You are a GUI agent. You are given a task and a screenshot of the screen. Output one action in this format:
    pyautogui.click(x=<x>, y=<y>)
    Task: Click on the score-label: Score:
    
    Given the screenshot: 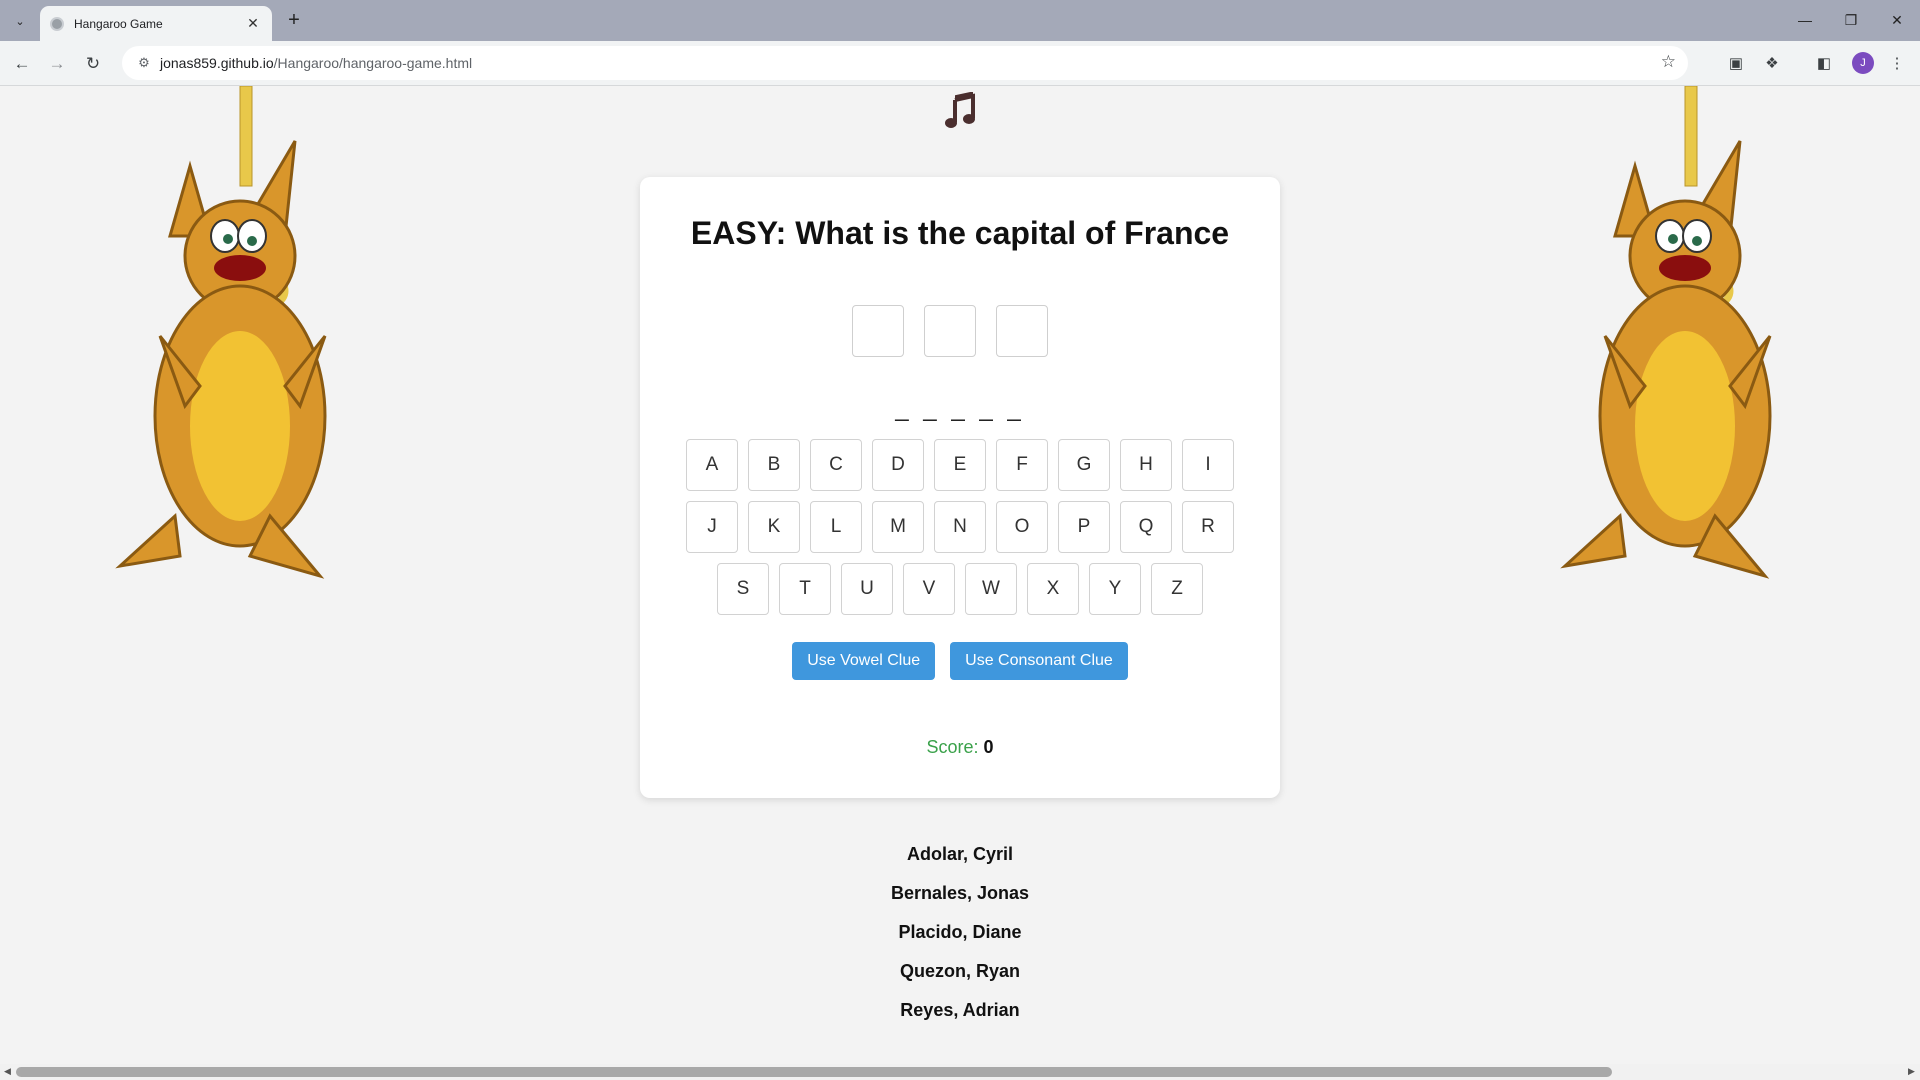 What is the action you would take?
    pyautogui.click(x=952, y=747)
    